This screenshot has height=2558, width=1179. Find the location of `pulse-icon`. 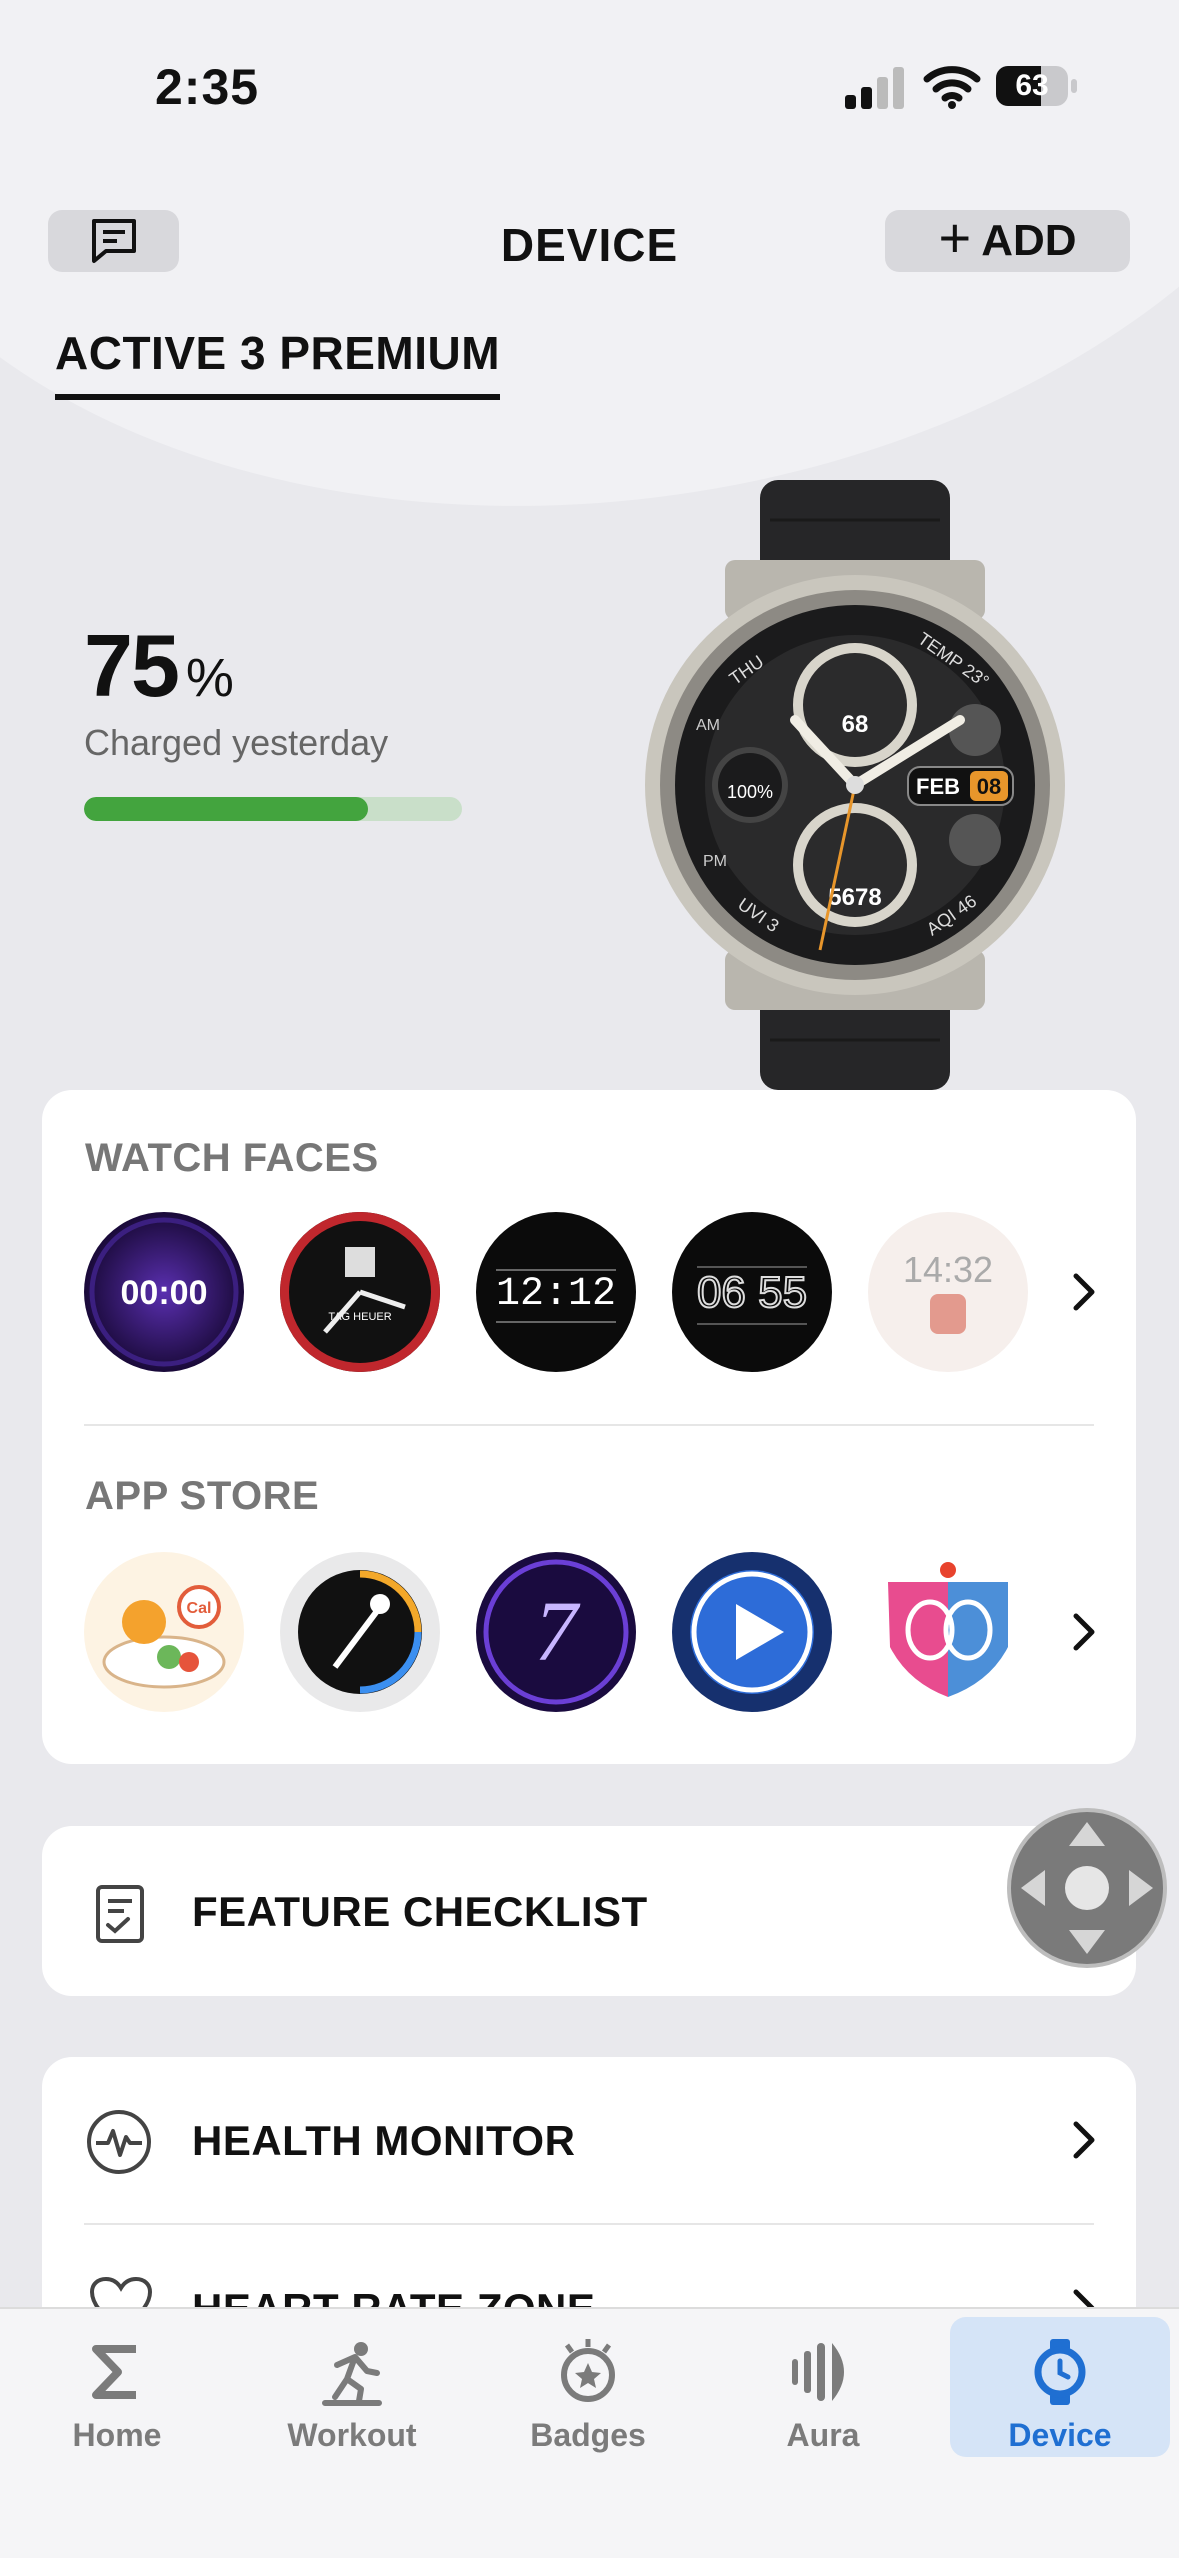

pulse-icon is located at coordinates (119, 2142).